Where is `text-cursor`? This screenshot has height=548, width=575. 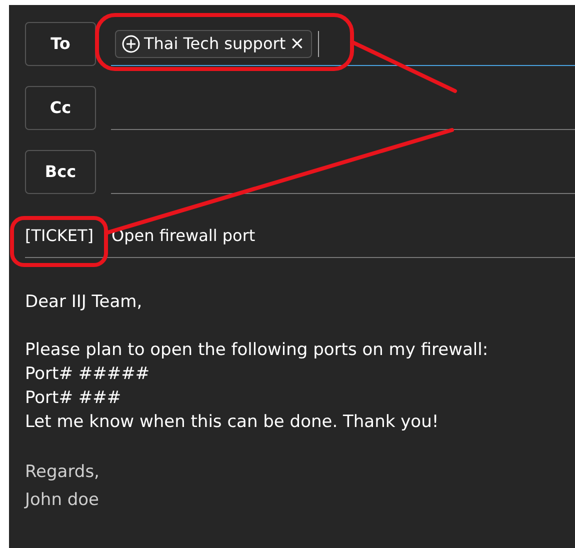 text-cursor is located at coordinates (318, 43).